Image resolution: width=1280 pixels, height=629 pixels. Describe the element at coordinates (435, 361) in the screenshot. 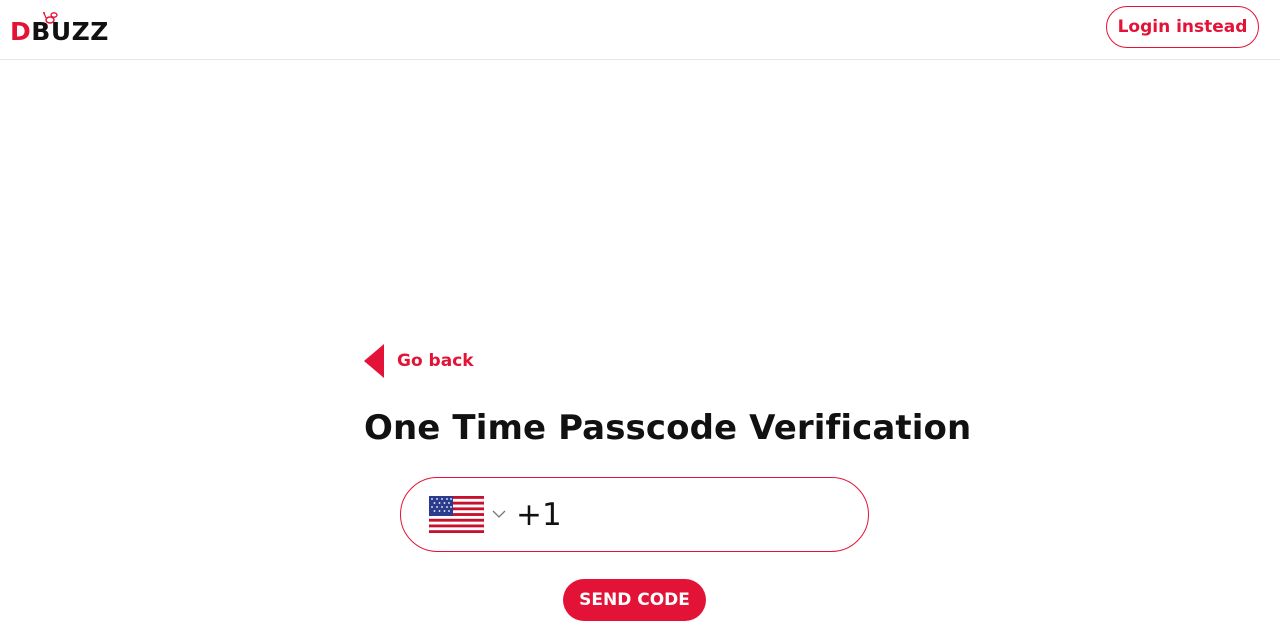

I see `go-back-label: Go back` at that location.